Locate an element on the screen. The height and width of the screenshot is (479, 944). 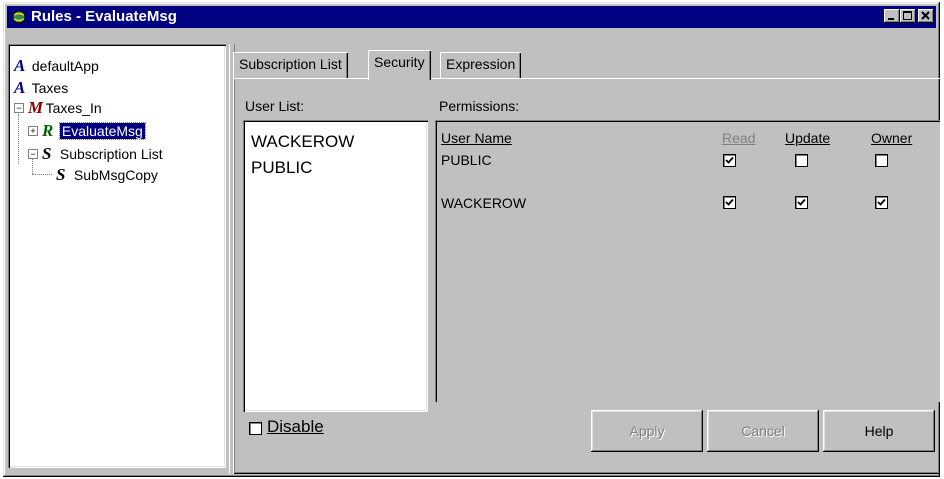
tree-item-taxes: A Taxes is located at coordinates (41, 88).